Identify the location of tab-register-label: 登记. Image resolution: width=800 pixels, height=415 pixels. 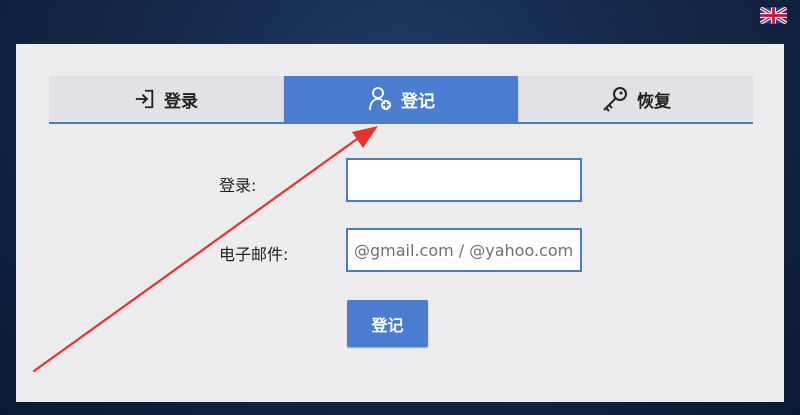
(418, 101).